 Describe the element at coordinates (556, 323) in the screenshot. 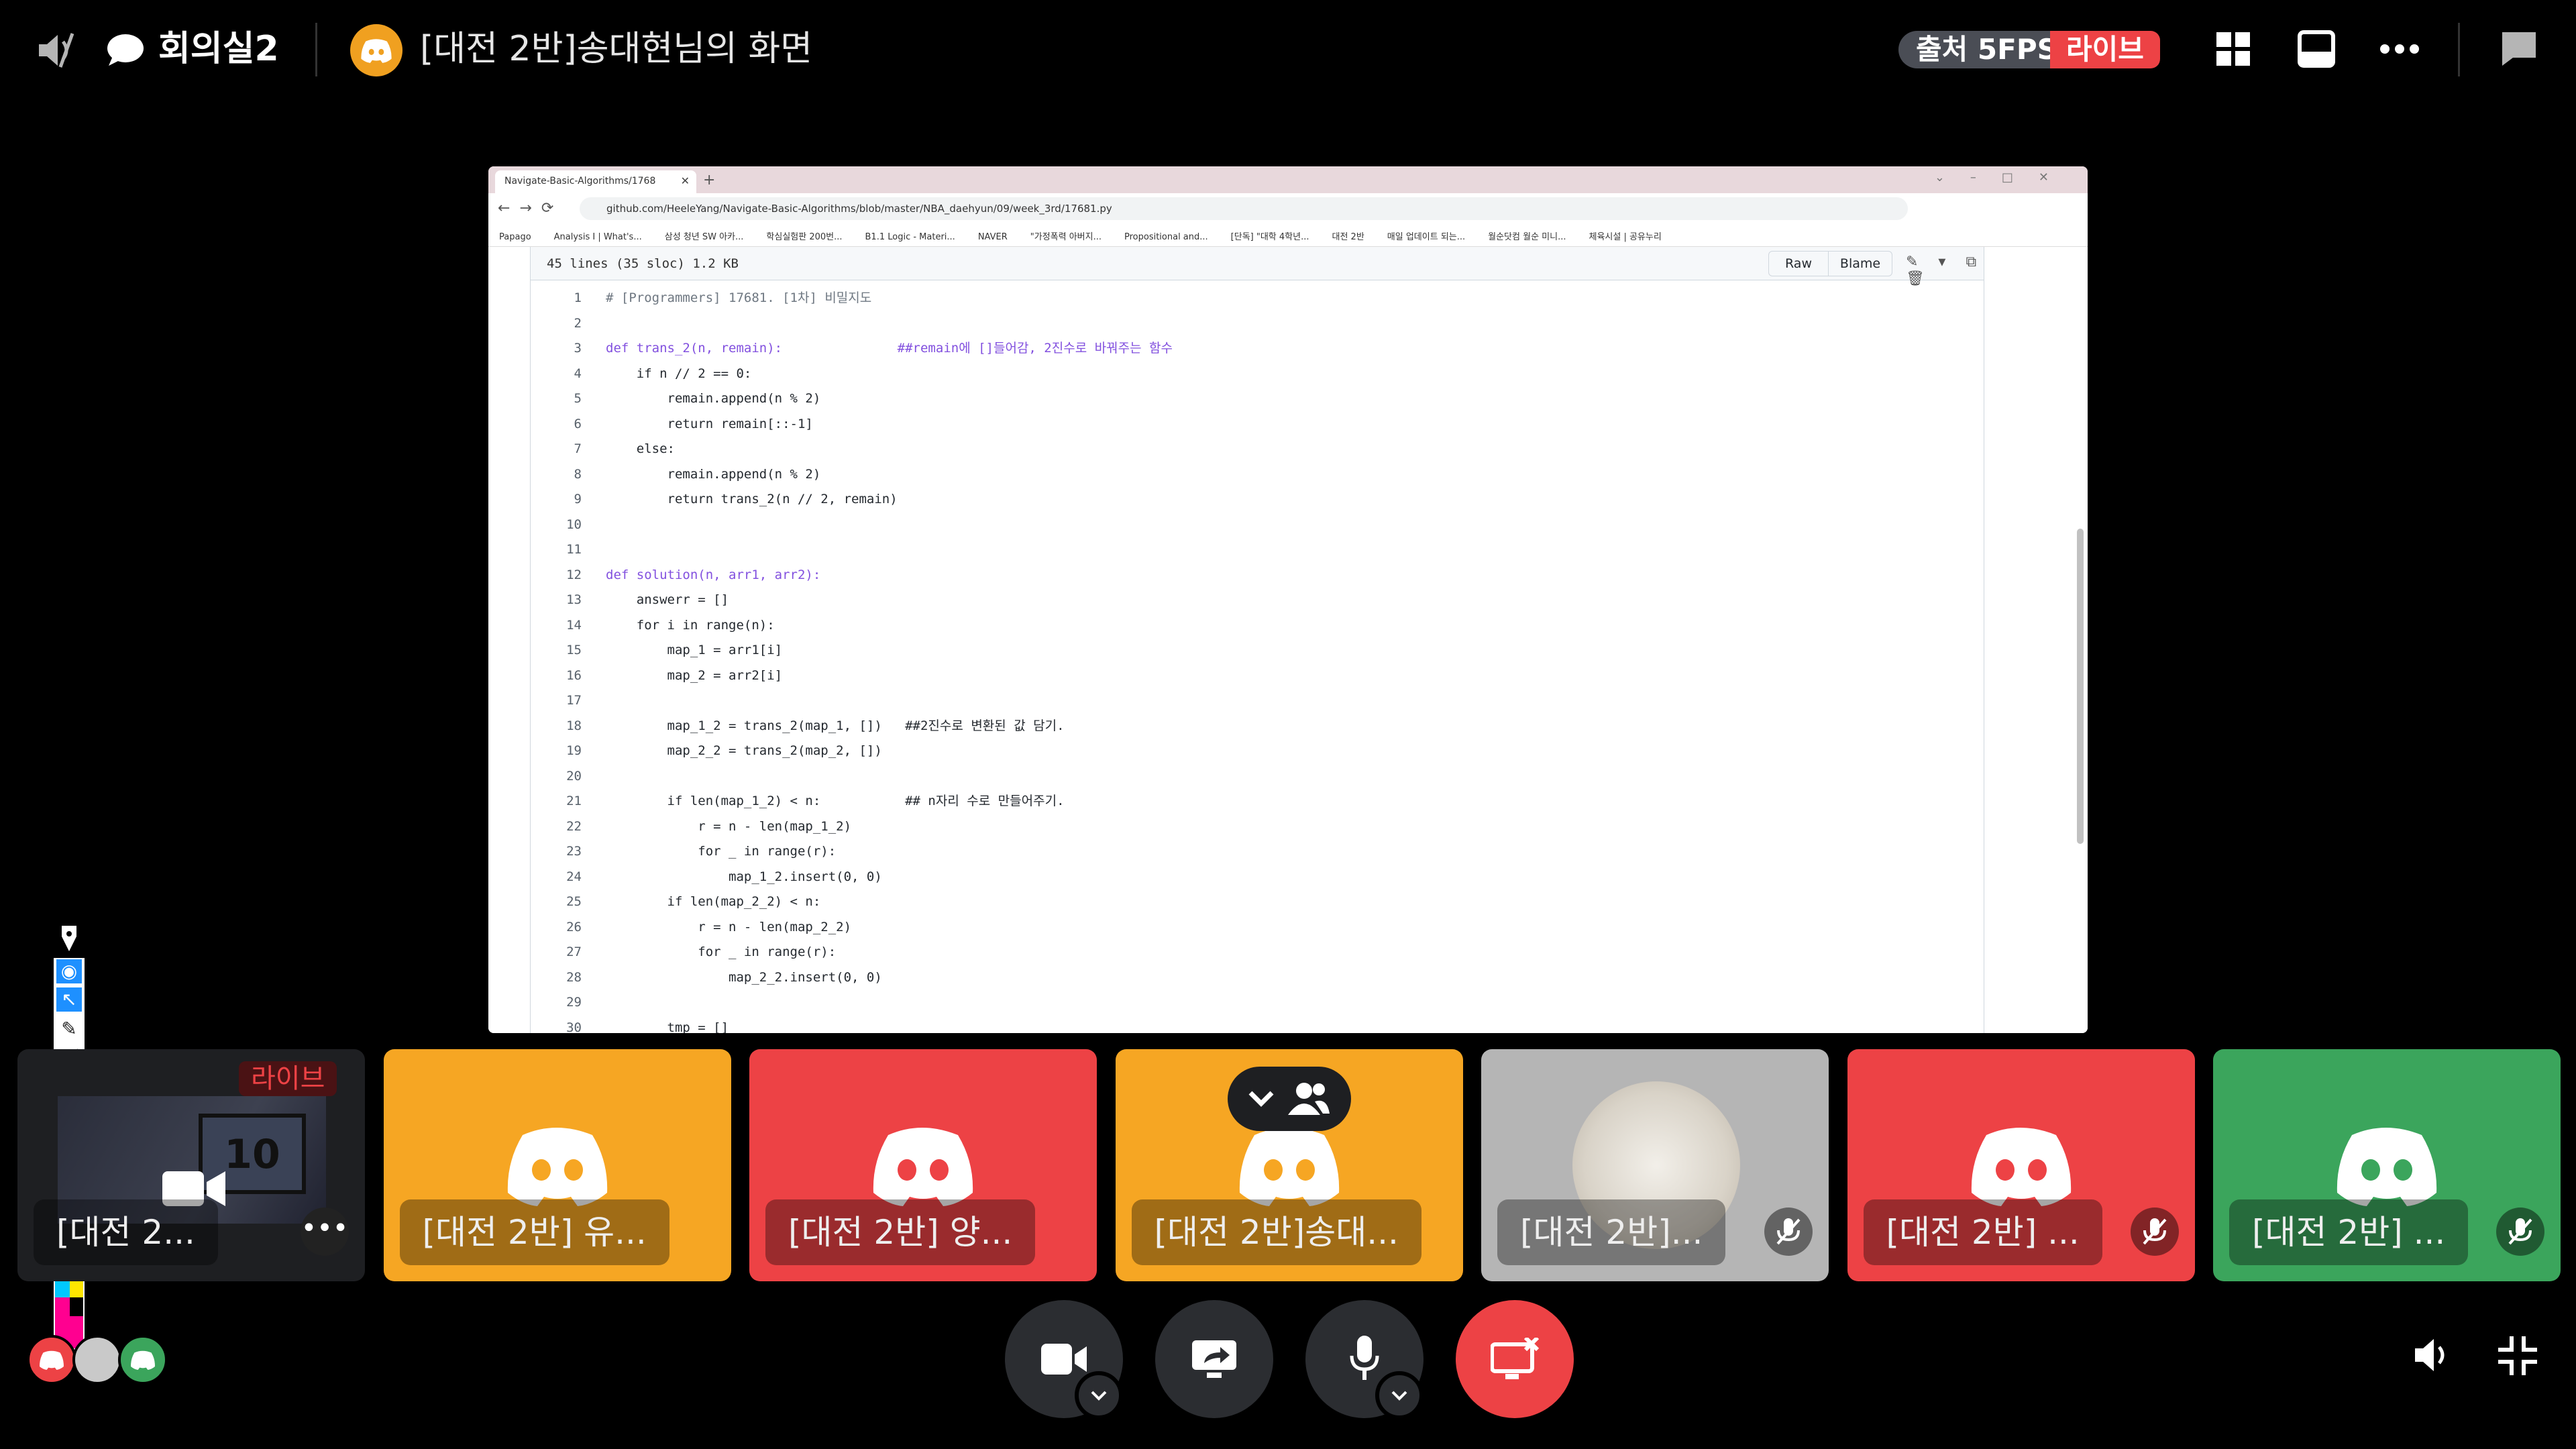

I see `line-number: 2` at that location.